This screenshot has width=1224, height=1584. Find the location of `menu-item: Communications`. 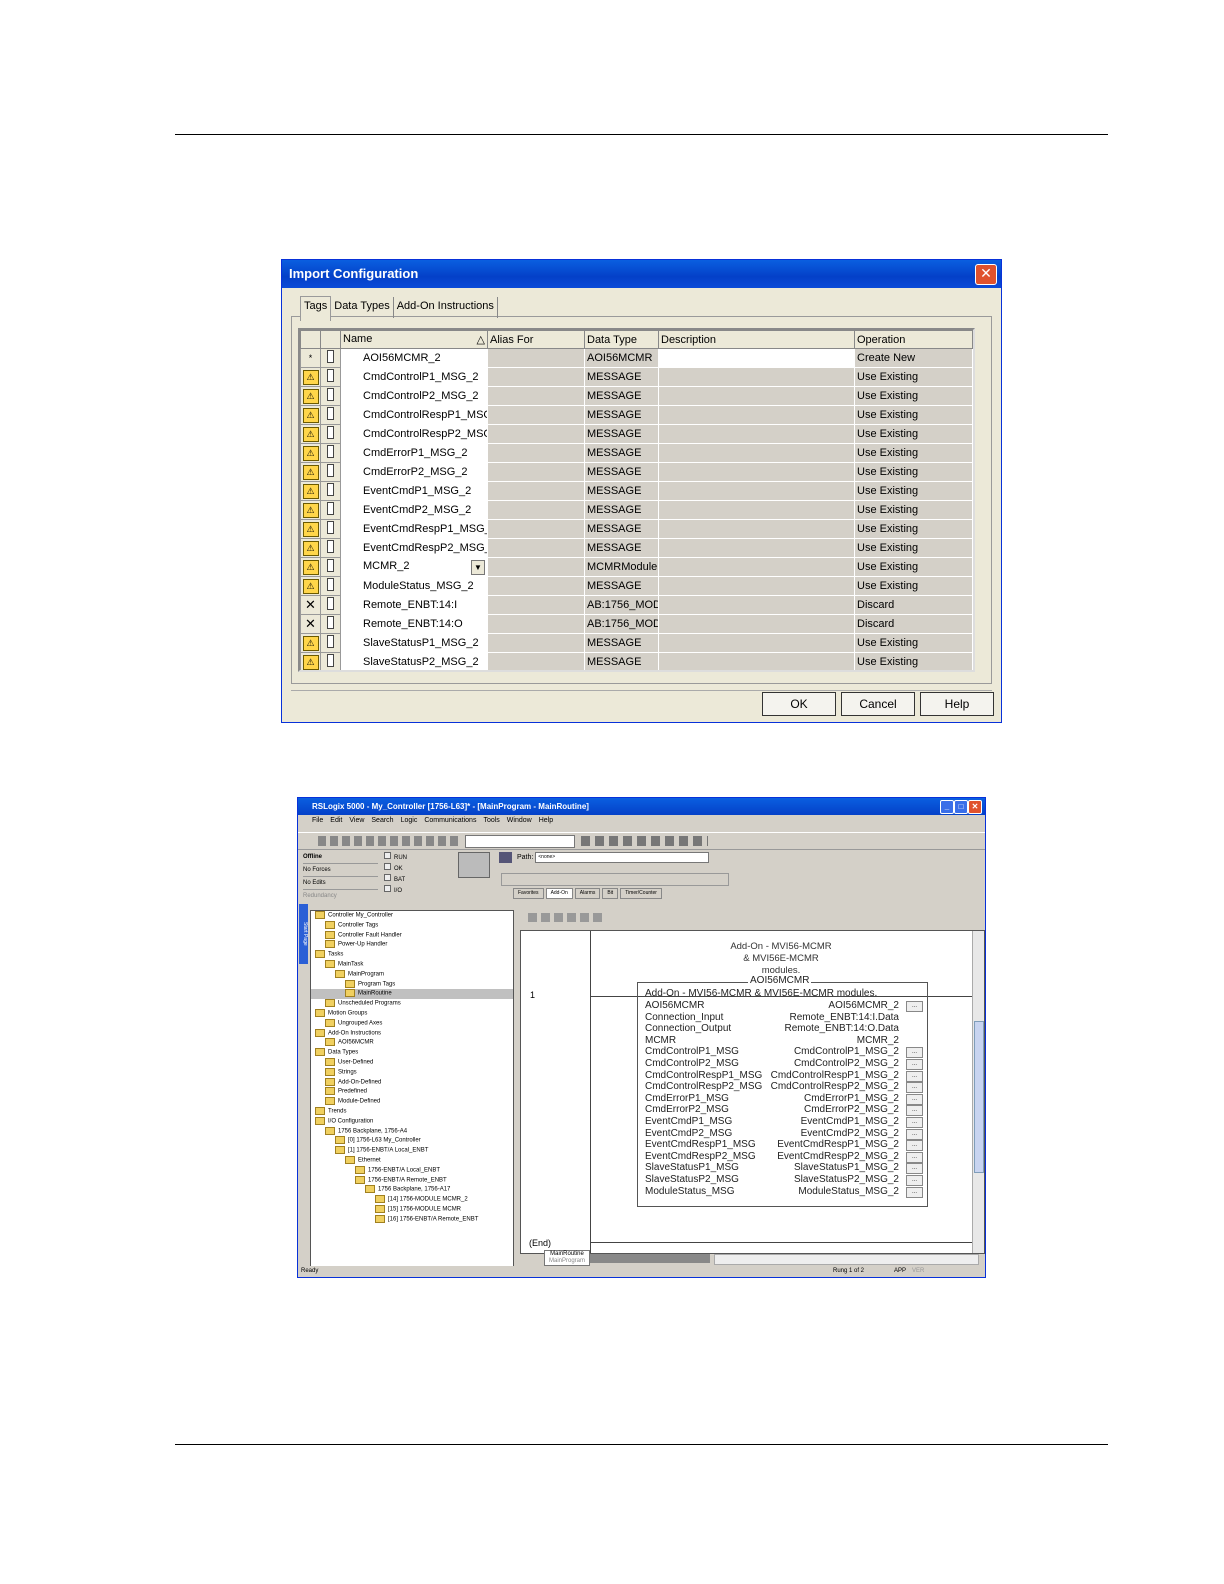

menu-item: Communications is located at coordinates (450, 820).